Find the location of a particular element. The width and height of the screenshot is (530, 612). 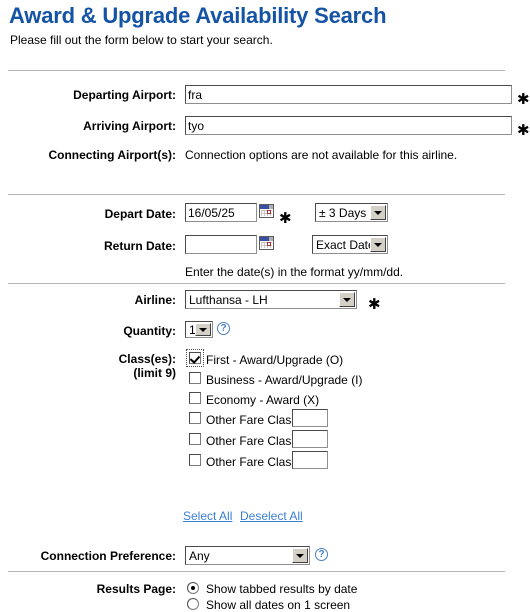

airline-selected-value: Lufthansa - LH is located at coordinates (228, 299).